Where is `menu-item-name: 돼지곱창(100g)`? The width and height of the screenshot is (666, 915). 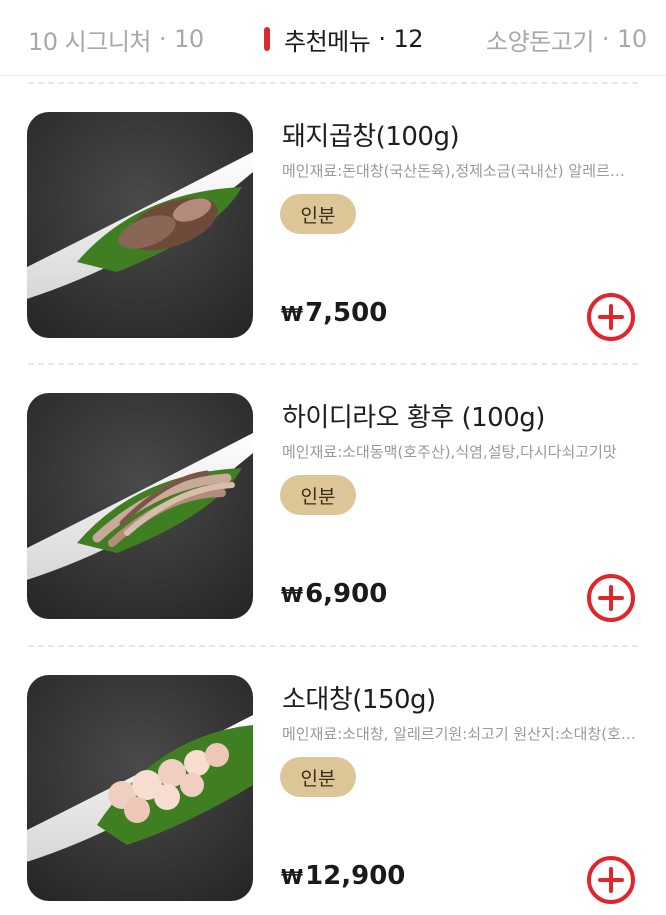
menu-item-name: 돼지곱창(100g) is located at coordinates (371, 137).